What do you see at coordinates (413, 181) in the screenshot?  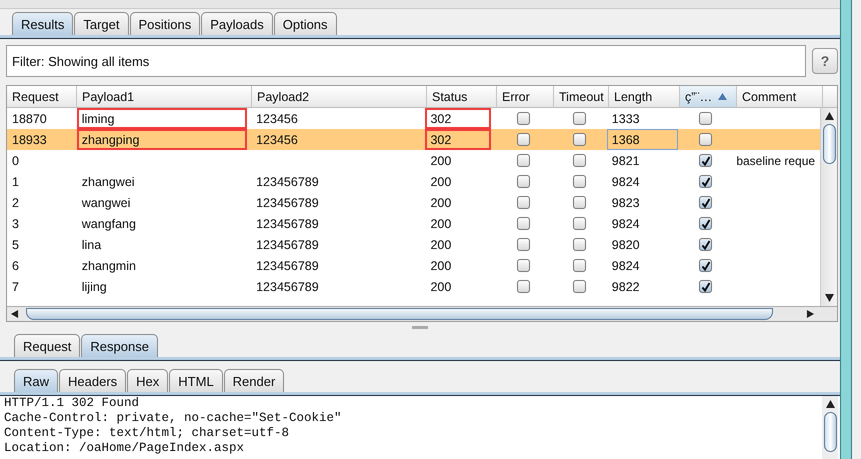 I see `result-row: 1 zhangwei 123456789 200 9824` at bounding box center [413, 181].